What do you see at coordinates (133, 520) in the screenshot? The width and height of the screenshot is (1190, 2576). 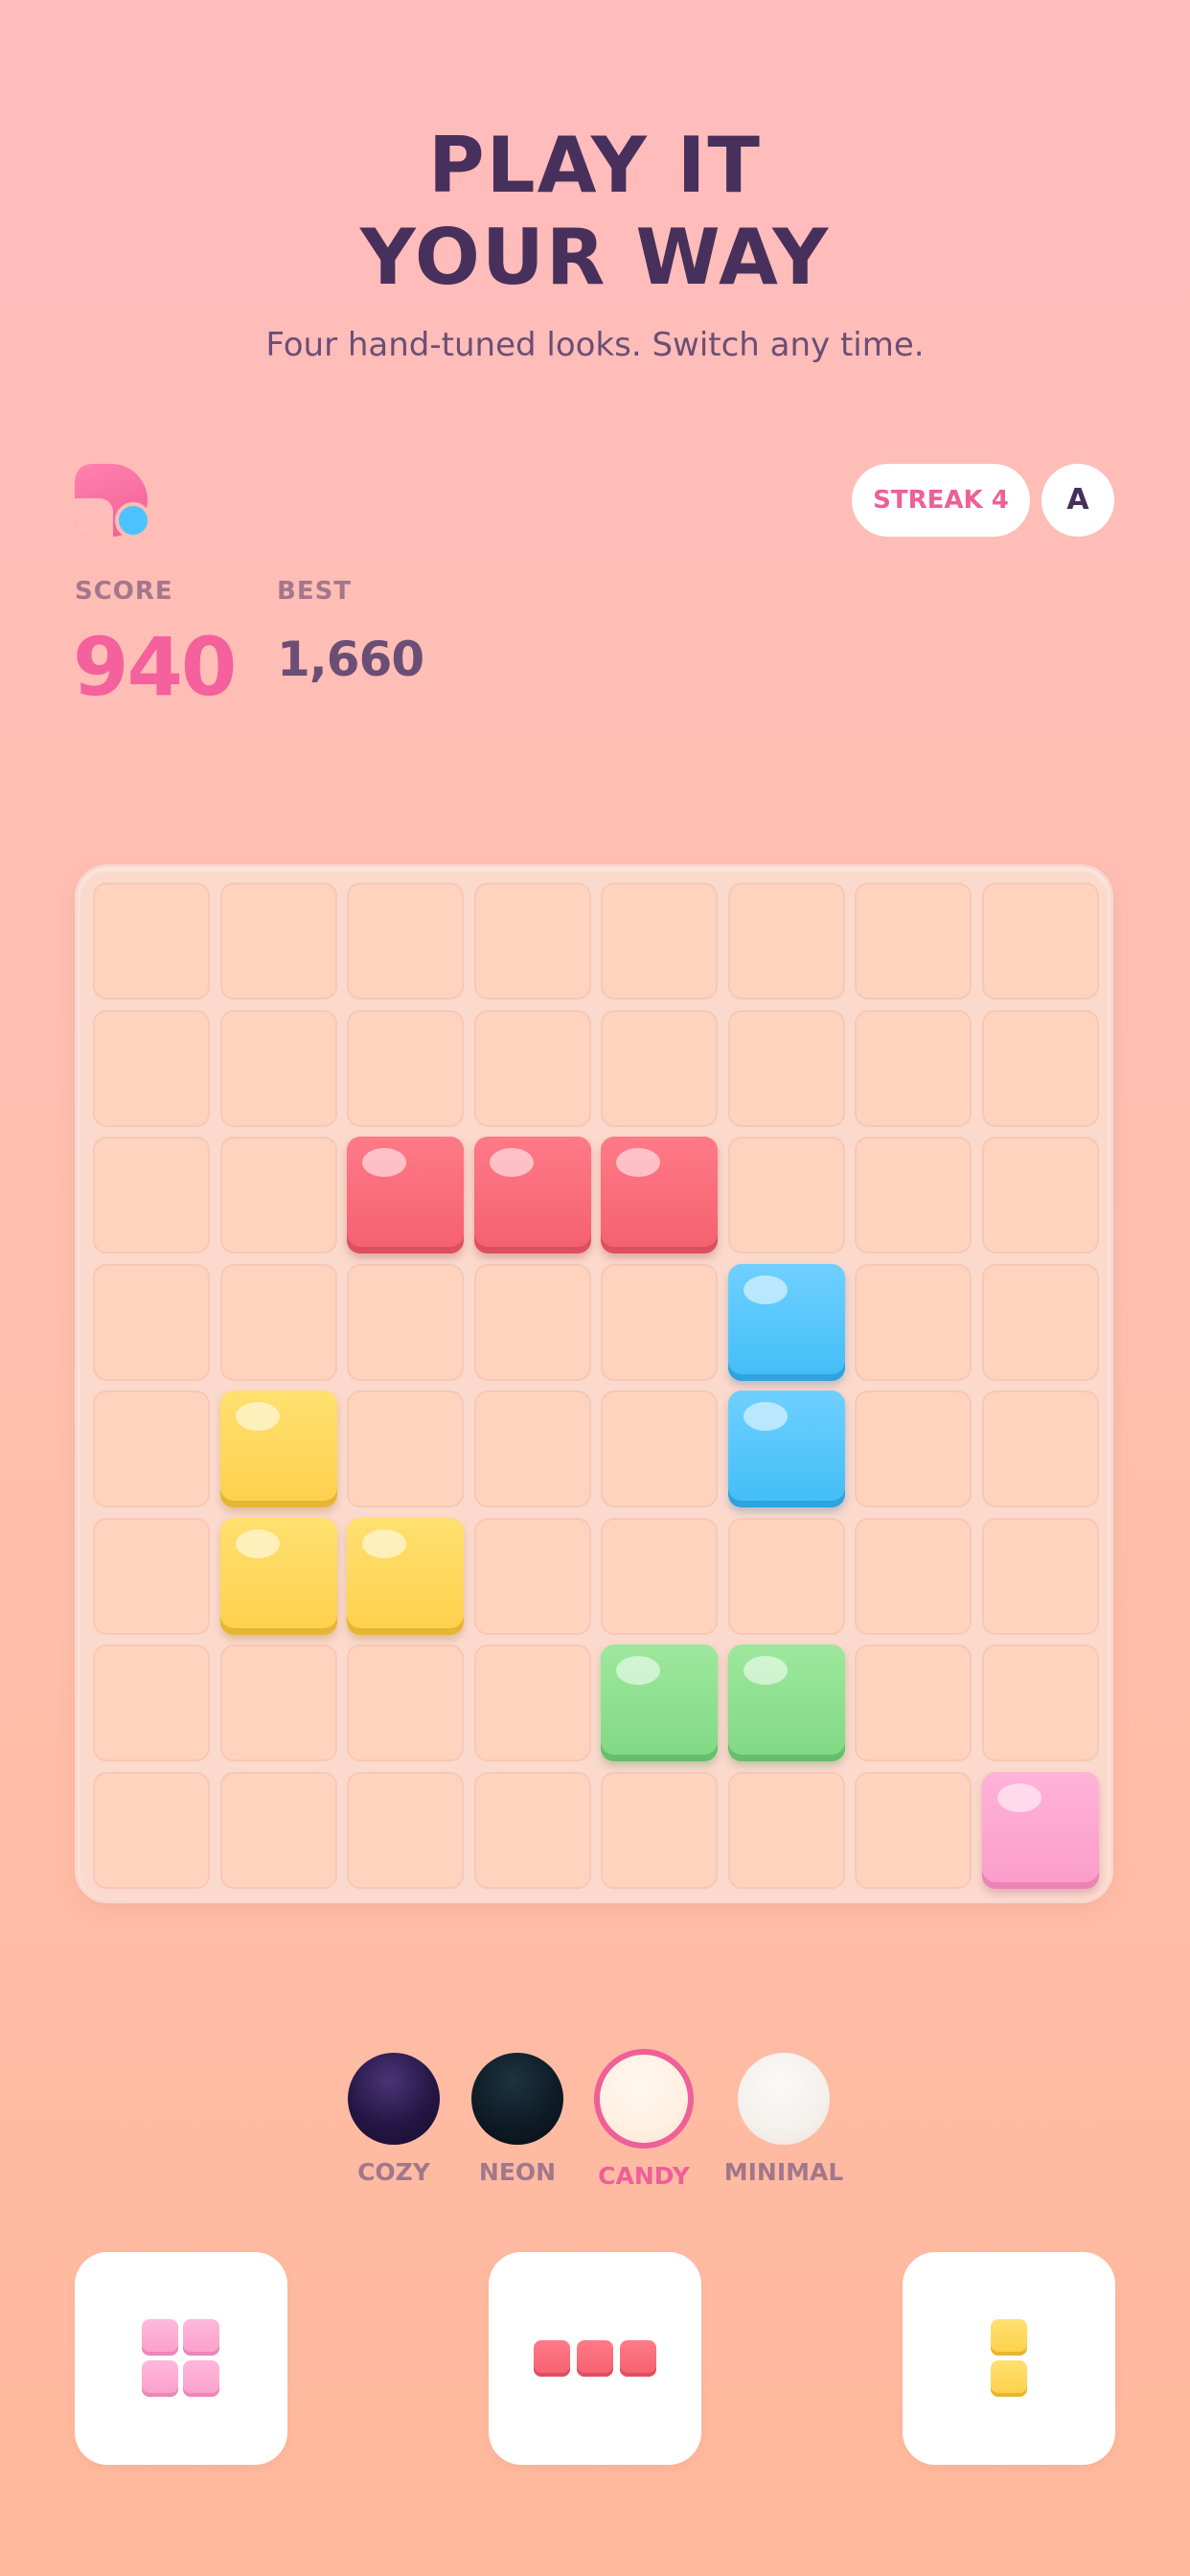 I see `logo-dot` at bounding box center [133, 520].